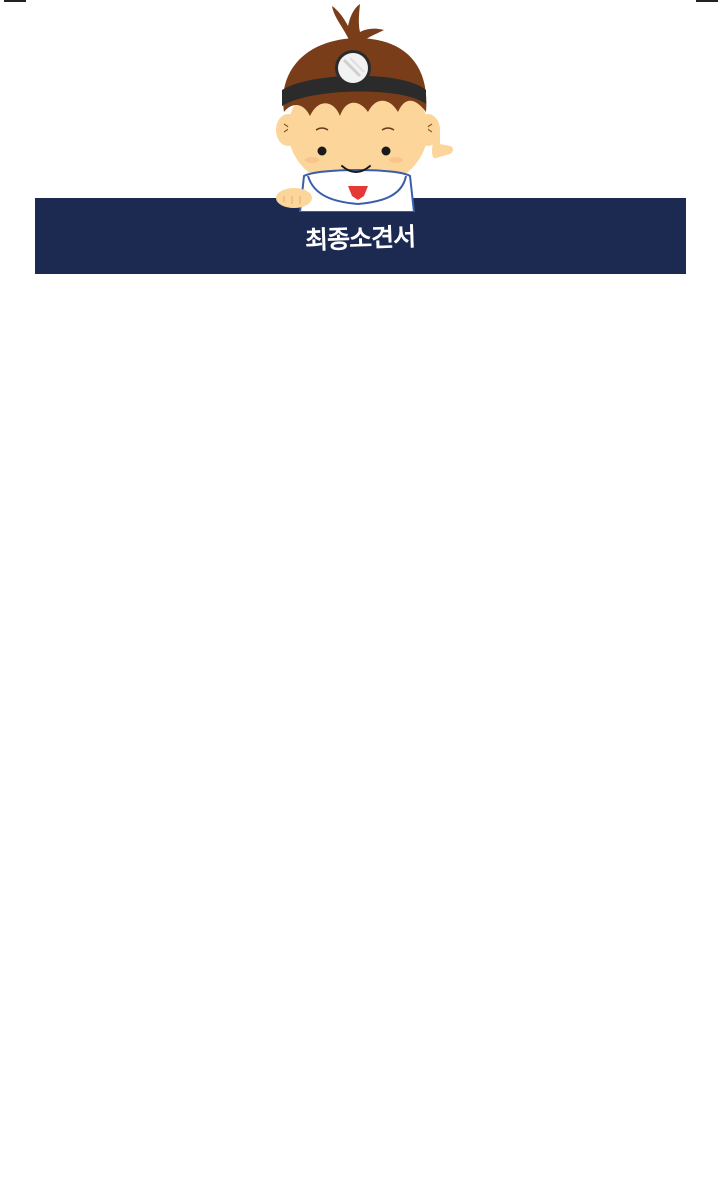 Image resolution: width=722 pixels, height=1178 pixels. Describe the element at coordinates (361, 238) in the screenshot. I see `page-title: 최종소견서` at that location.